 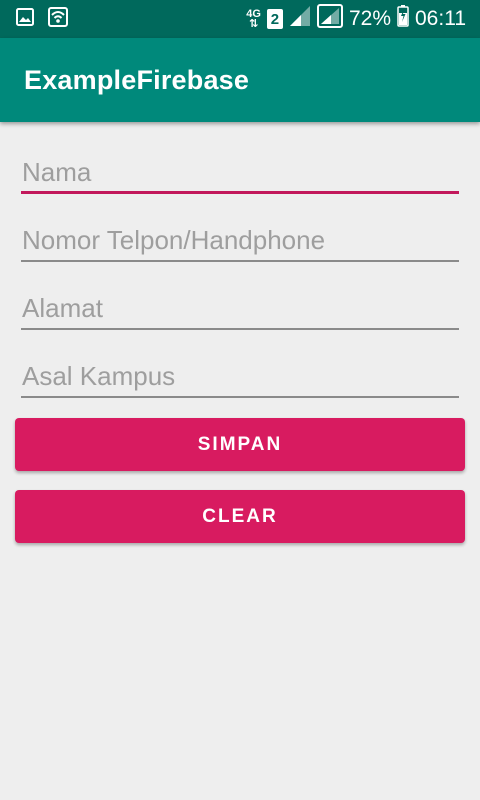 I want to click on data-arrows-icon: ⇅, so click(x=254, y=24).